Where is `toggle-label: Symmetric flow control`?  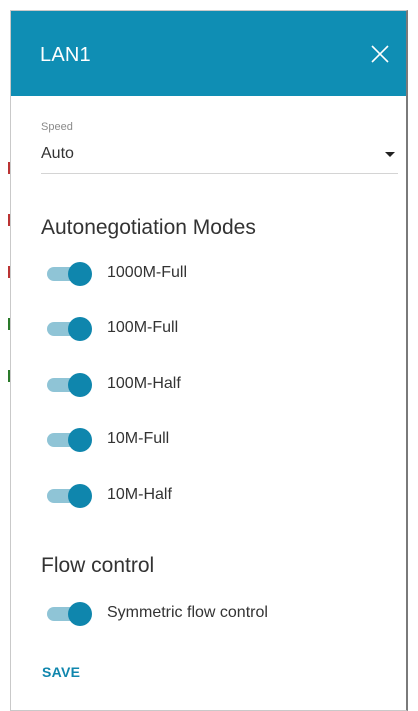 toggle-label: Symmetric flow control is located at coordinates (187, 612).